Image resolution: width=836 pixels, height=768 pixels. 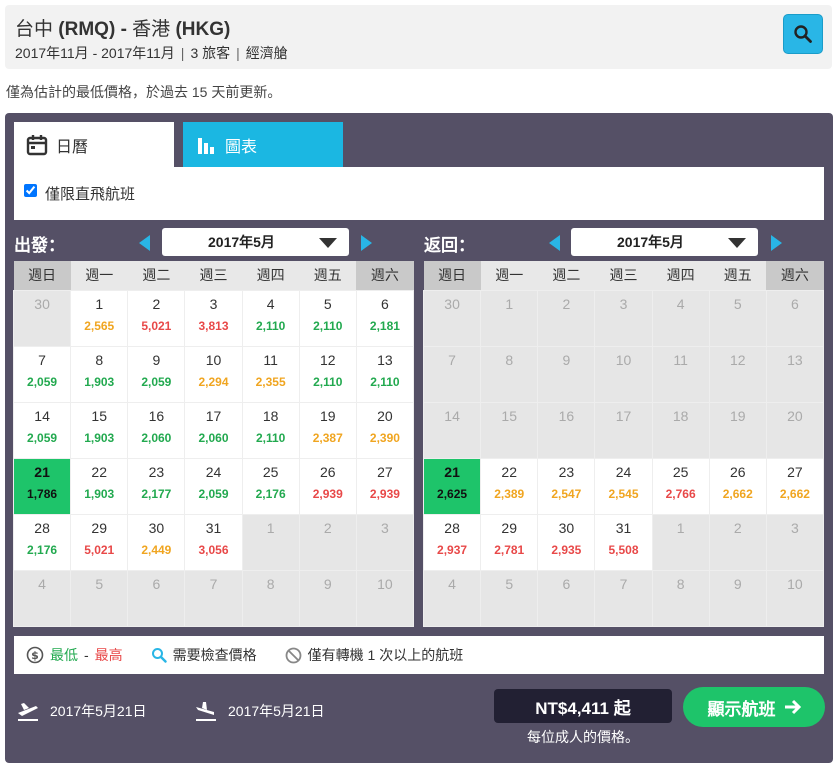 I want to click on day-price: 2,662, so click(x=794, y=493).